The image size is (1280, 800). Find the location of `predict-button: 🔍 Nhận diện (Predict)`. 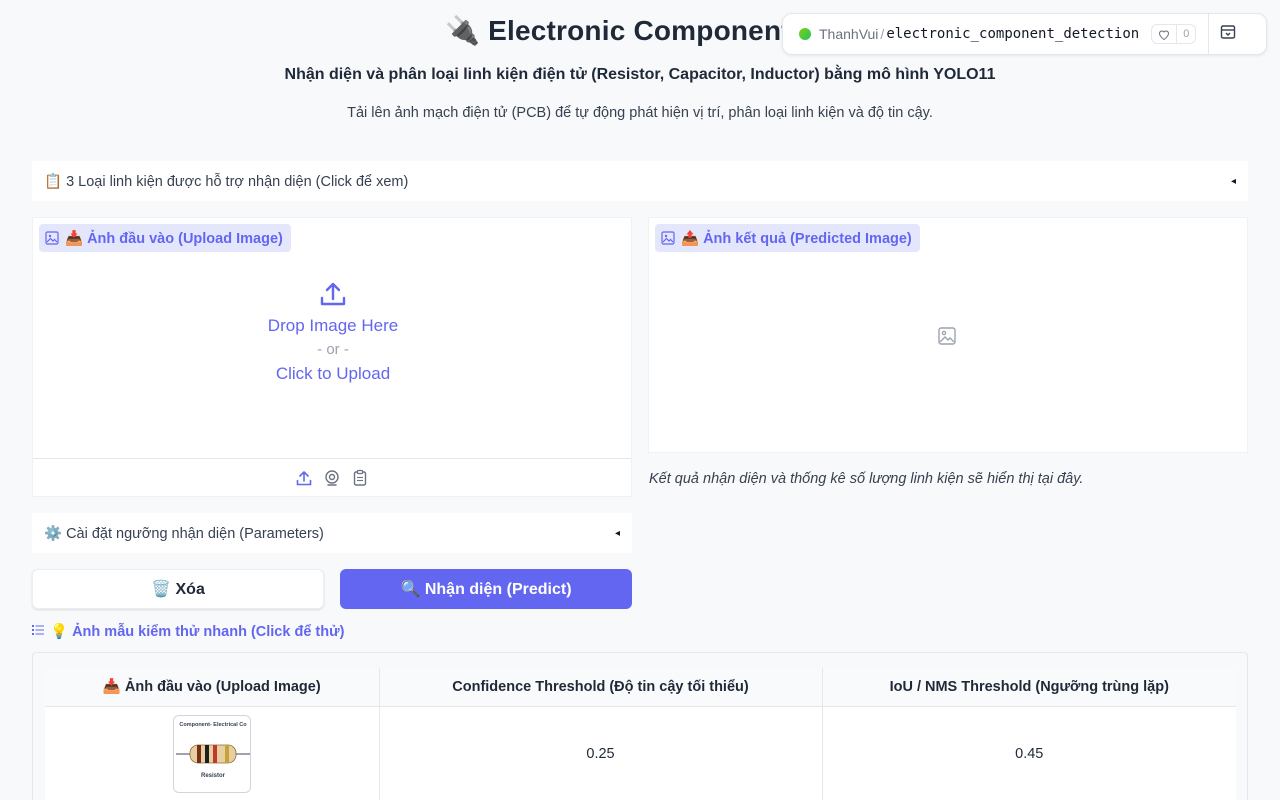

predict-button: 🔍 Nhận diện (Predict) is located at coordinates (486, 589).